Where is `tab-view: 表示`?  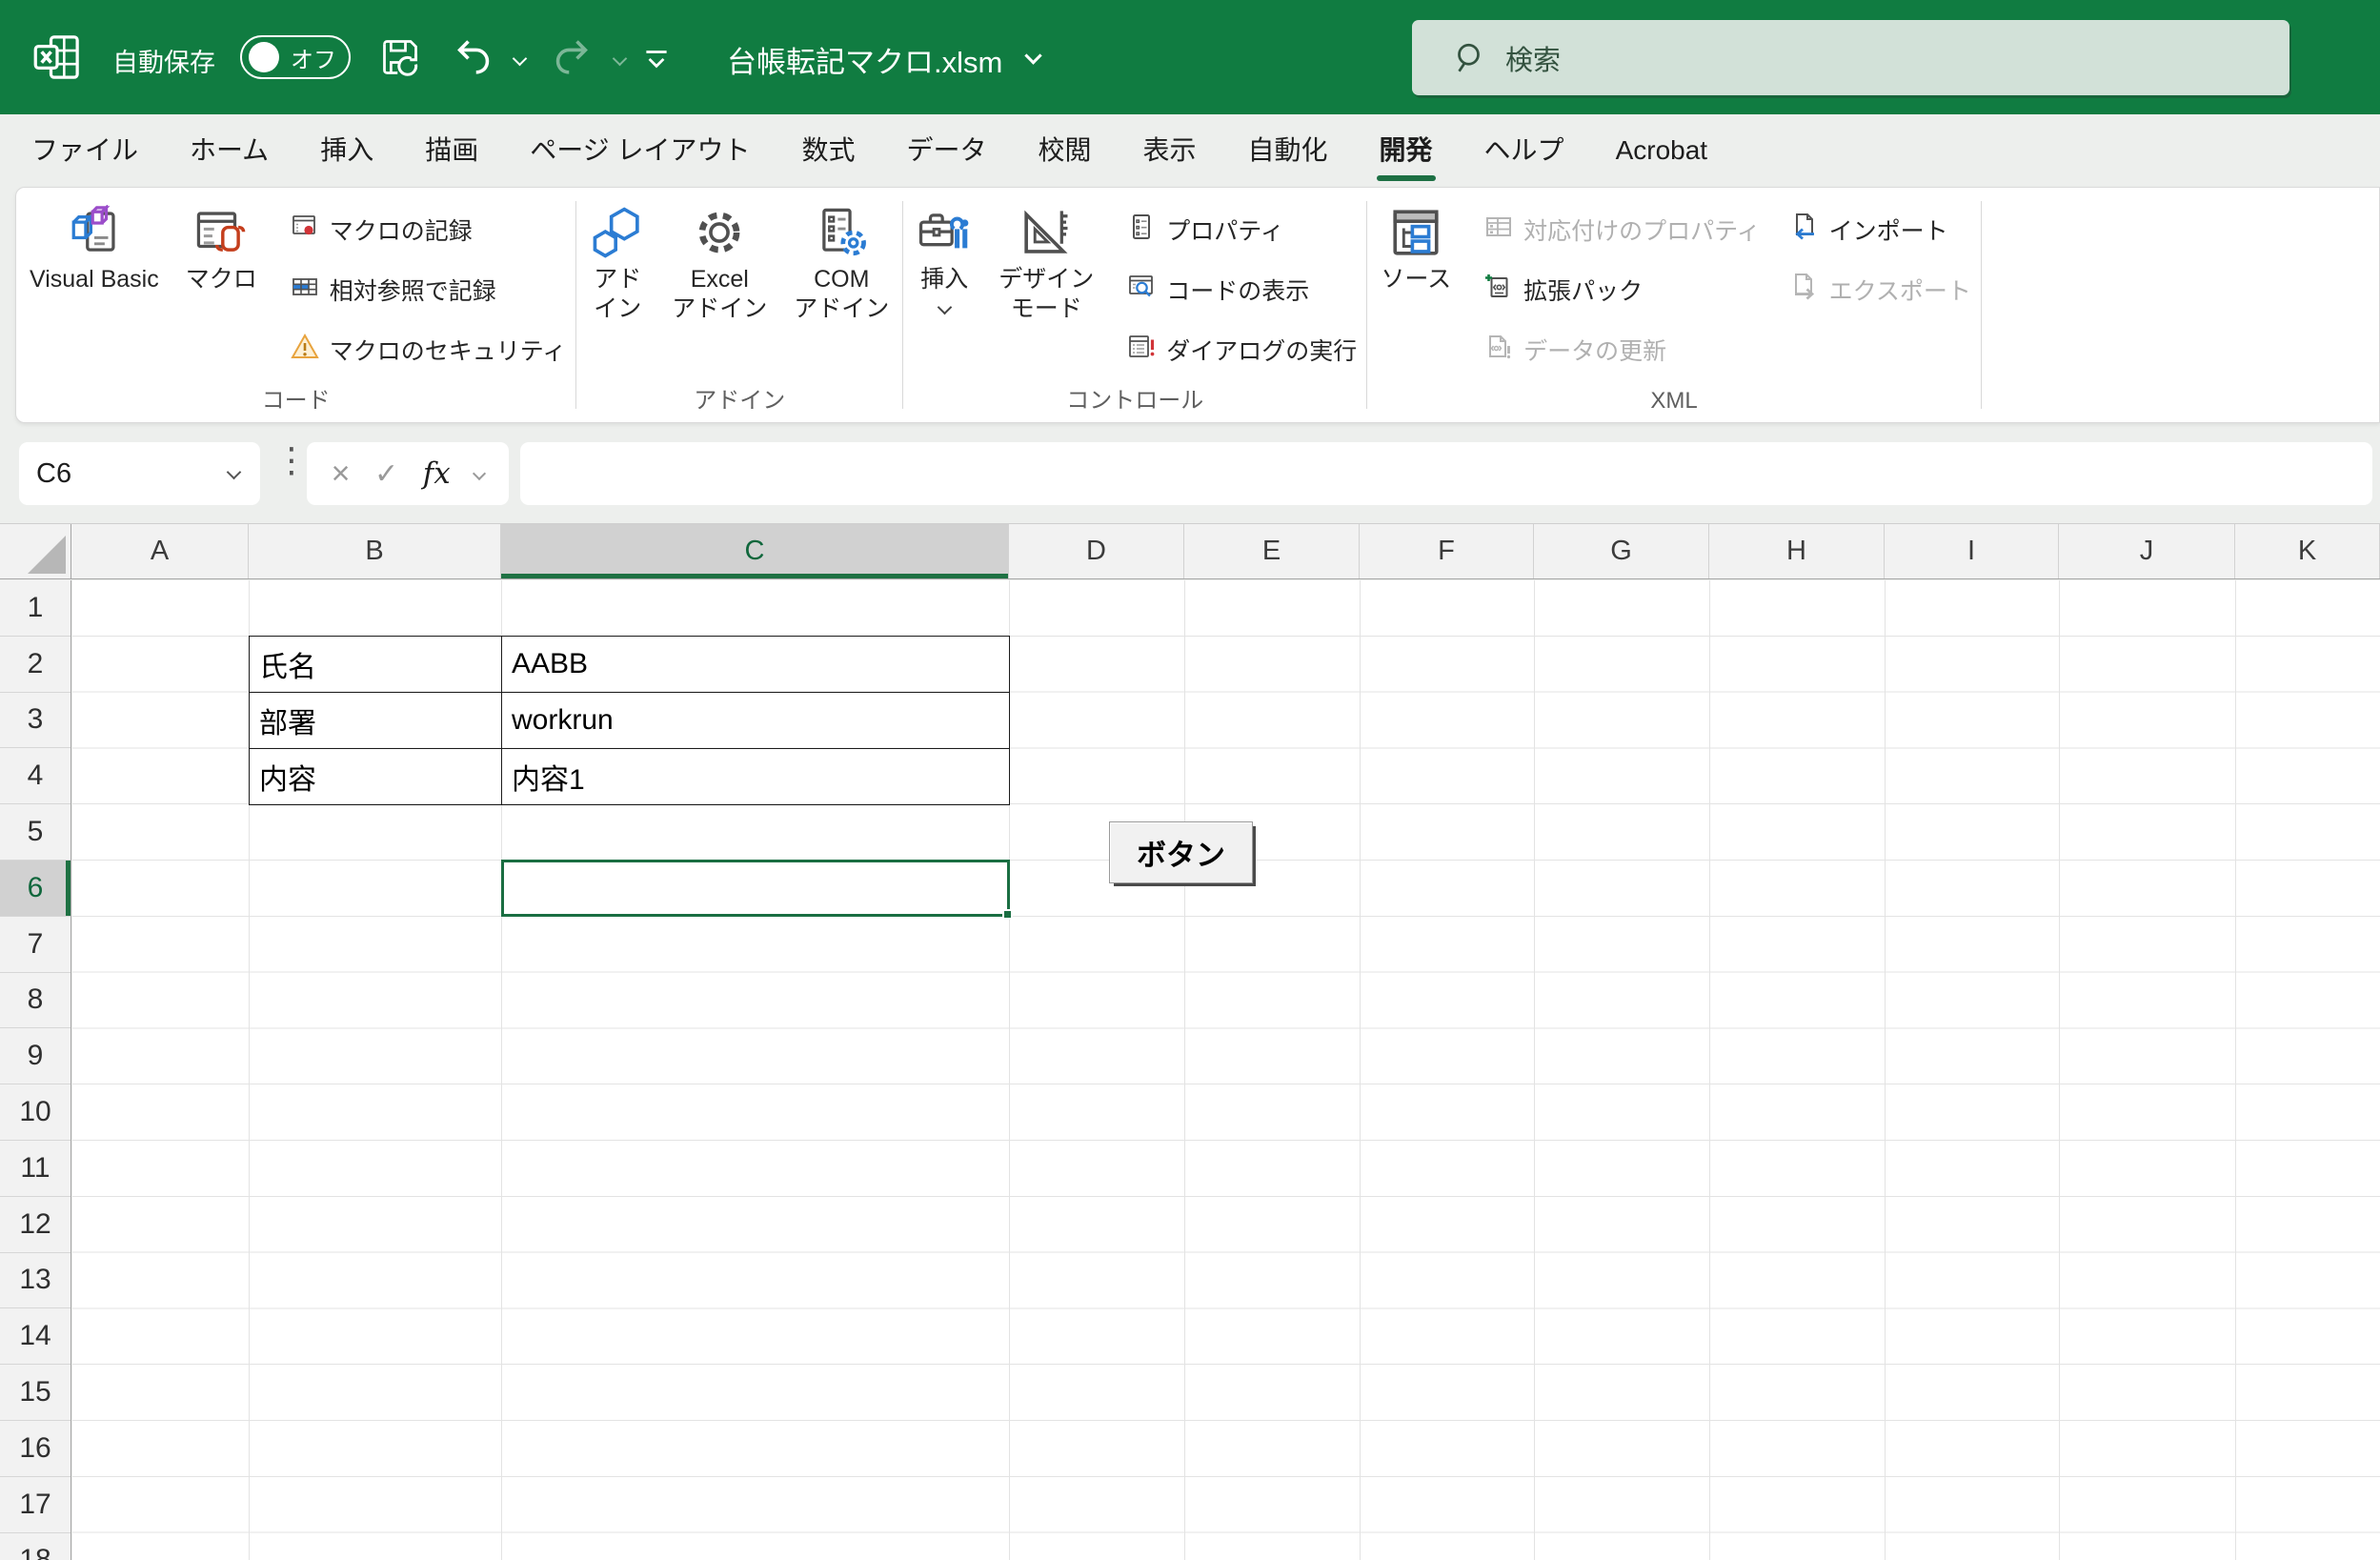
tab-view: 表示 is located at coordinates (1170, 150).